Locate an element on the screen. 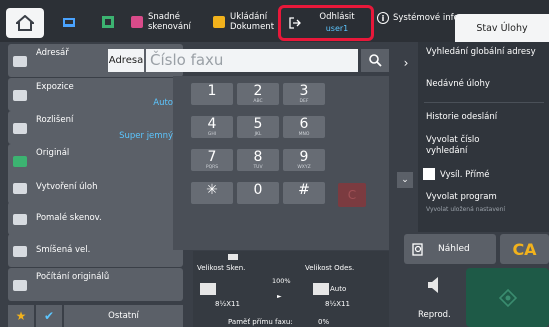 The image size is (549, 327). memory-label: Paměť přímu faxu: is located at coordinates (260, 322).